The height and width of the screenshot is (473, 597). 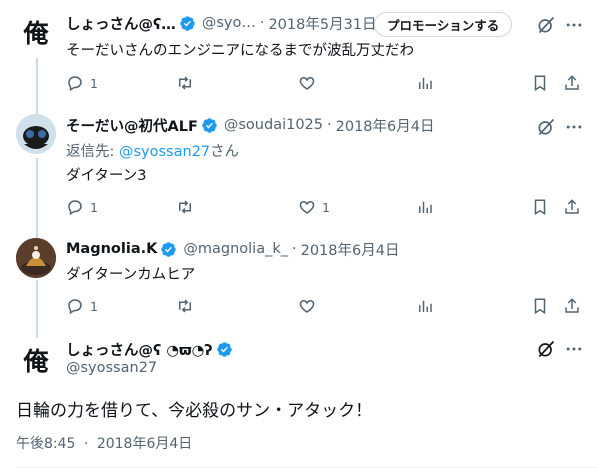 I want to click on reply-to-mention: @syossan27, so click(x=164, y=152).